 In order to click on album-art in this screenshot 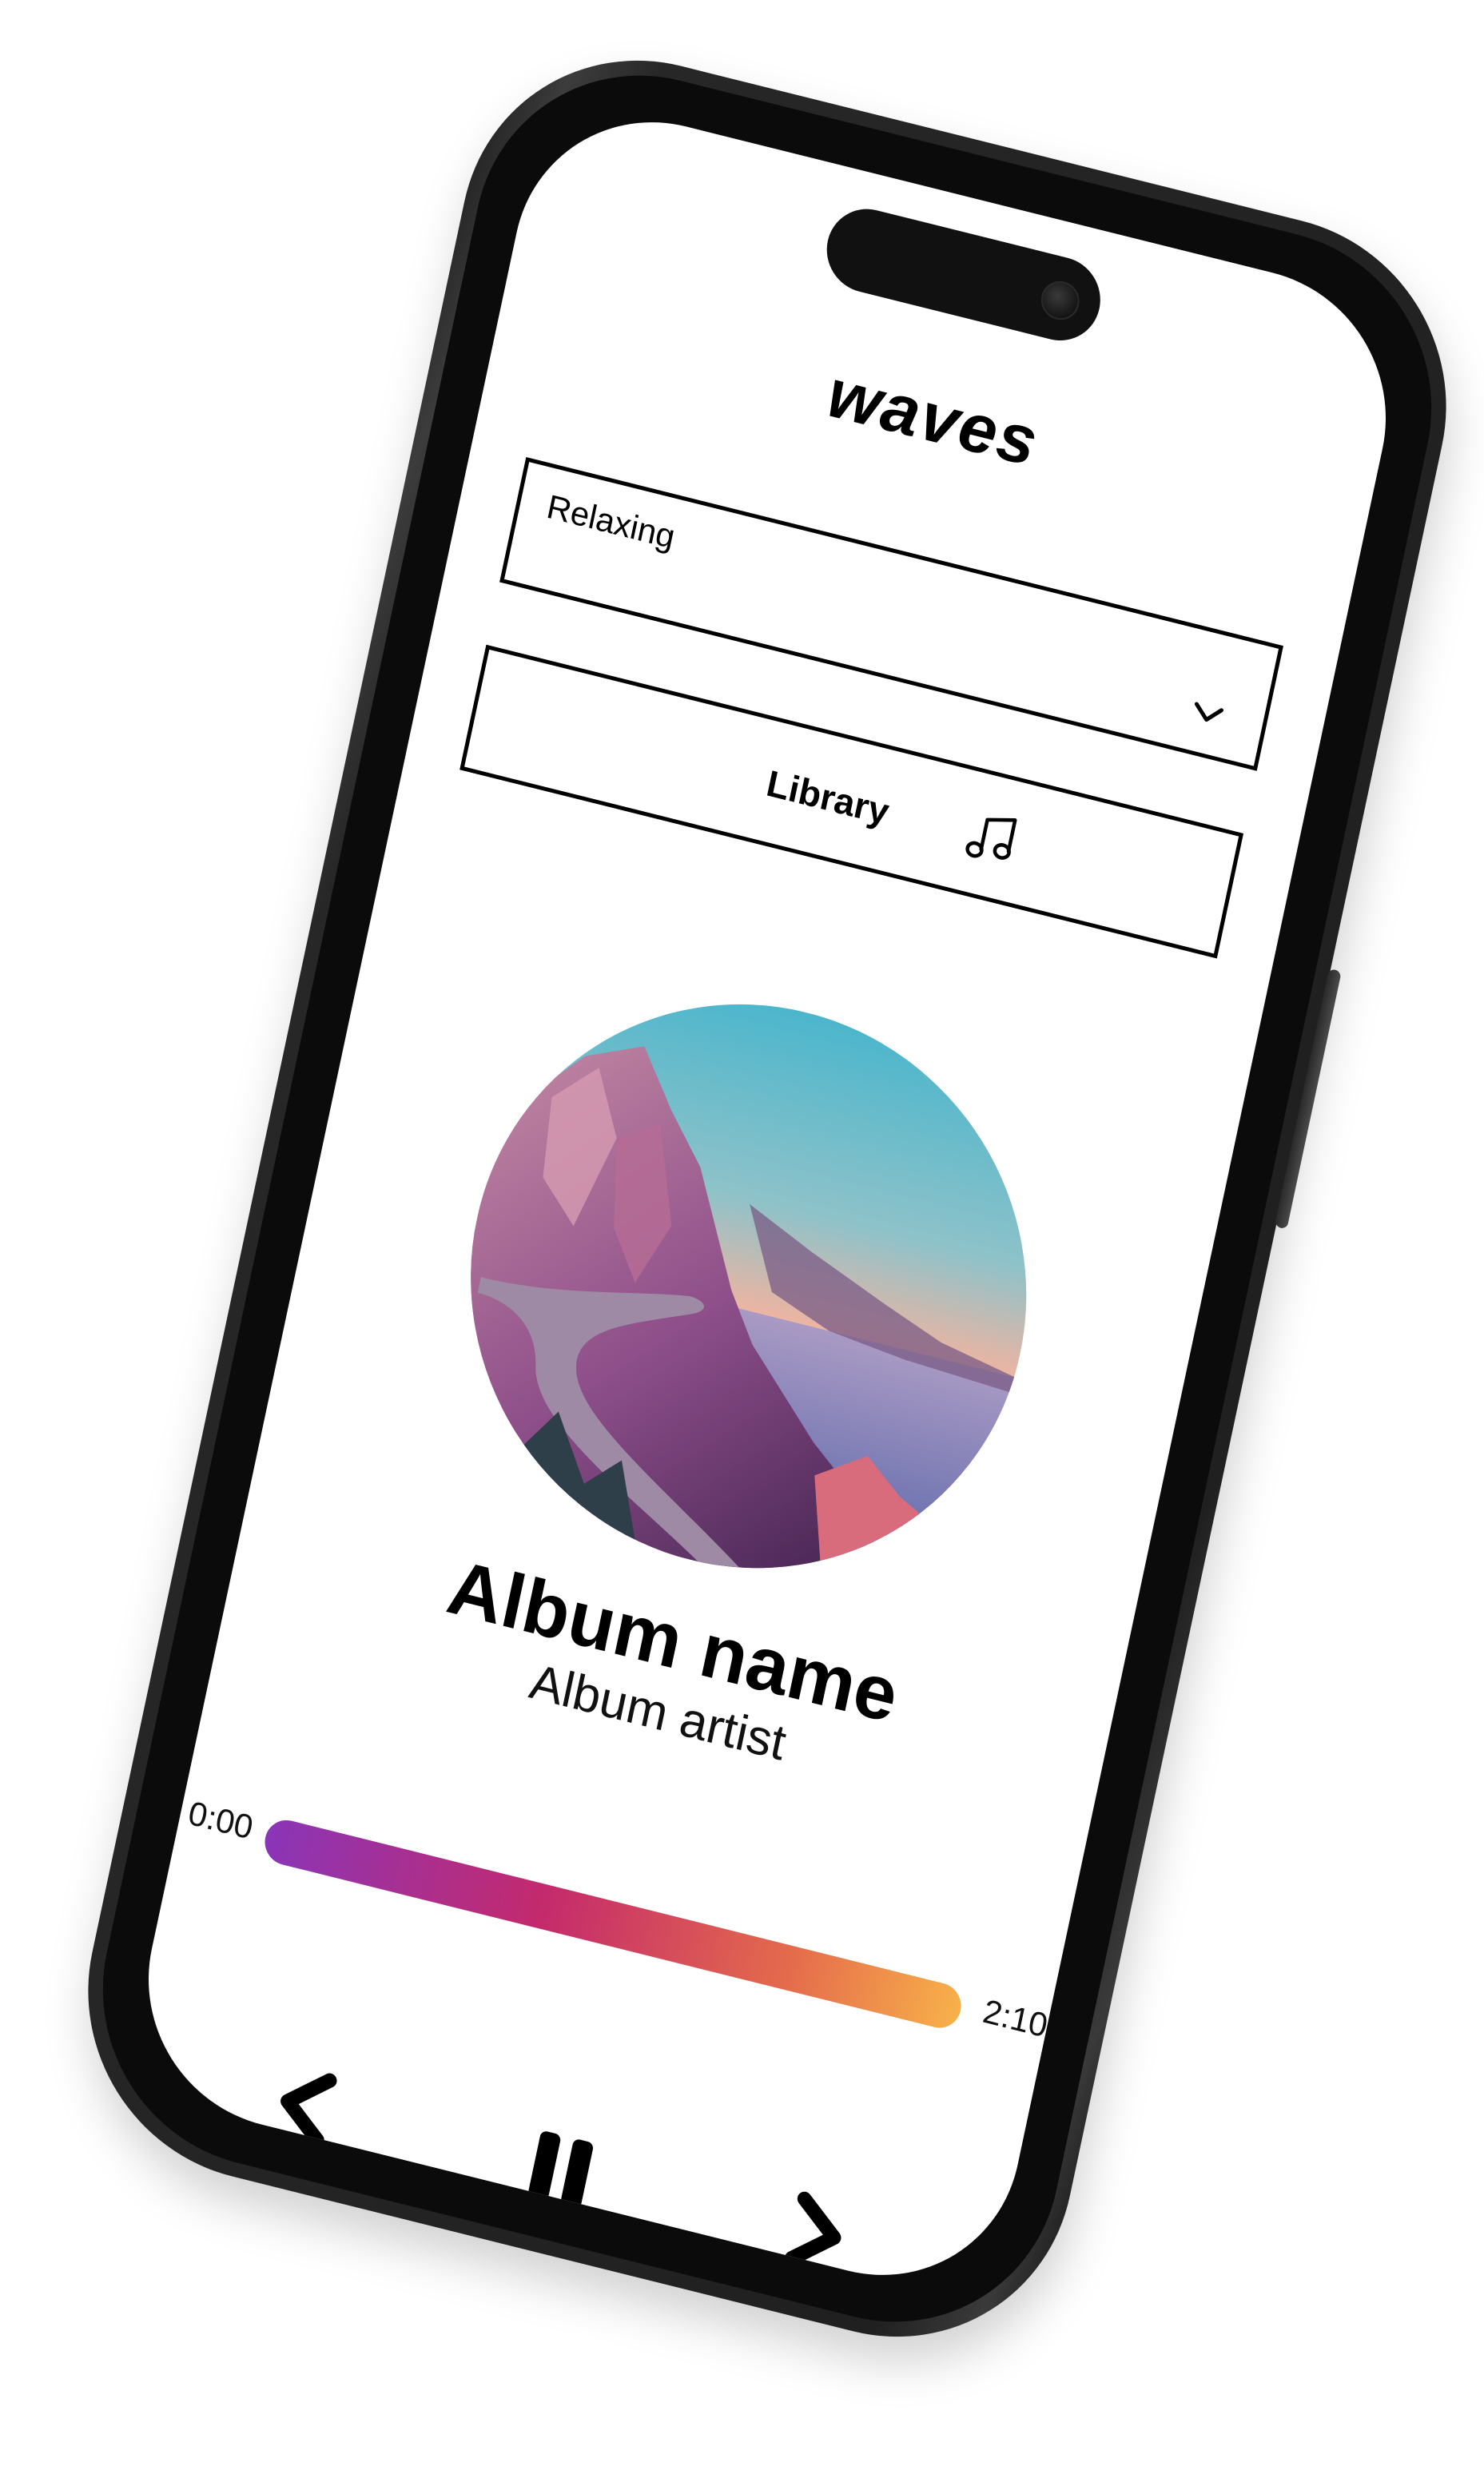, I will do `click(749, 1286)`.